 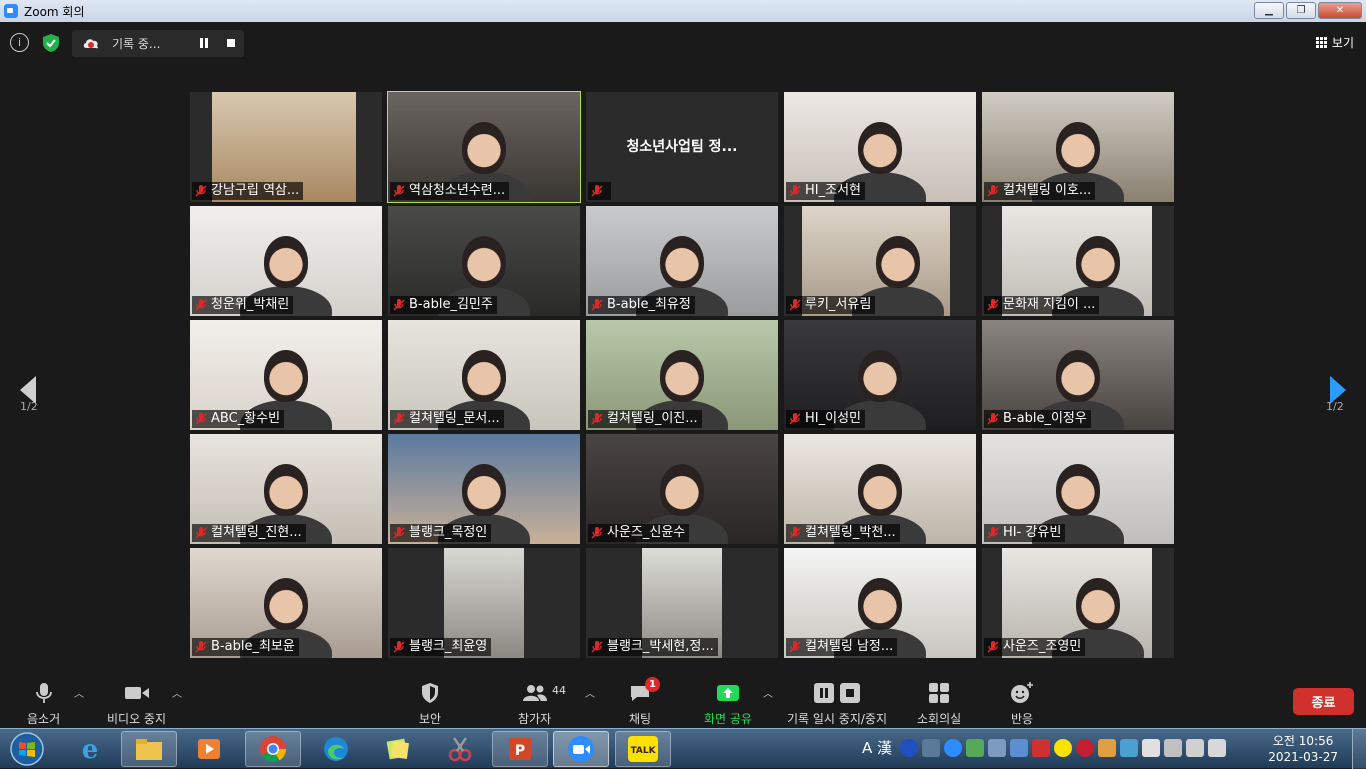 I want to click on breakout-rooms-button: 소회의실, so click(x=939, y=704).